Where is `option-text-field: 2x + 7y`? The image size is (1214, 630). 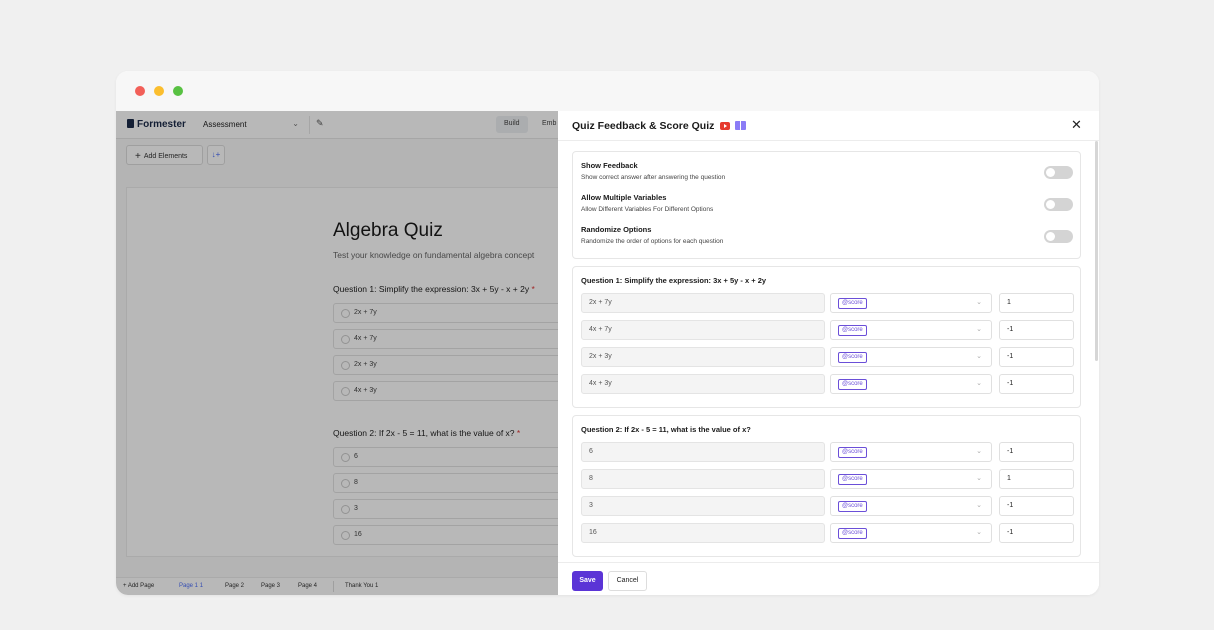
option-text-field: 2x + 7y is located at coordinates (703, 303).